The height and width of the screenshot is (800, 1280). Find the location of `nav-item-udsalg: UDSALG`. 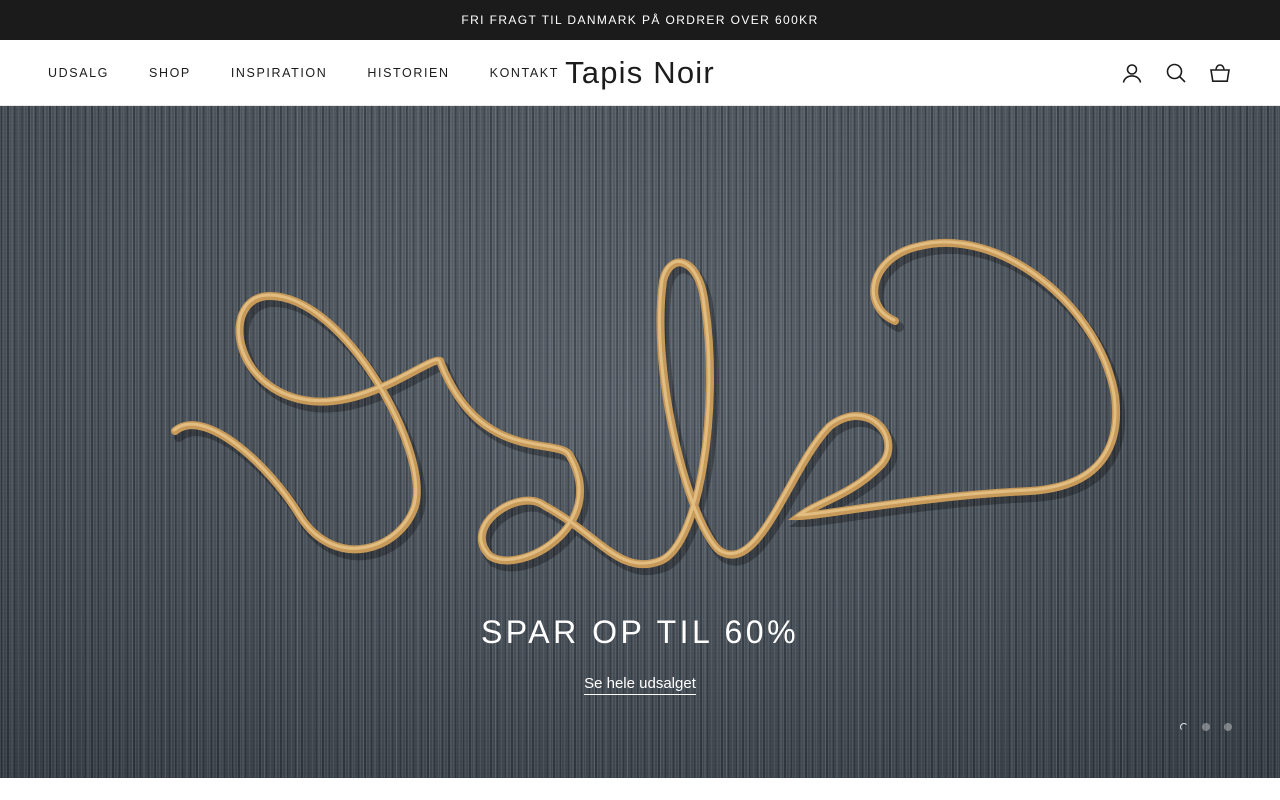

nav-item-udsalg: UDSALG is located at coordinates (78, 73).